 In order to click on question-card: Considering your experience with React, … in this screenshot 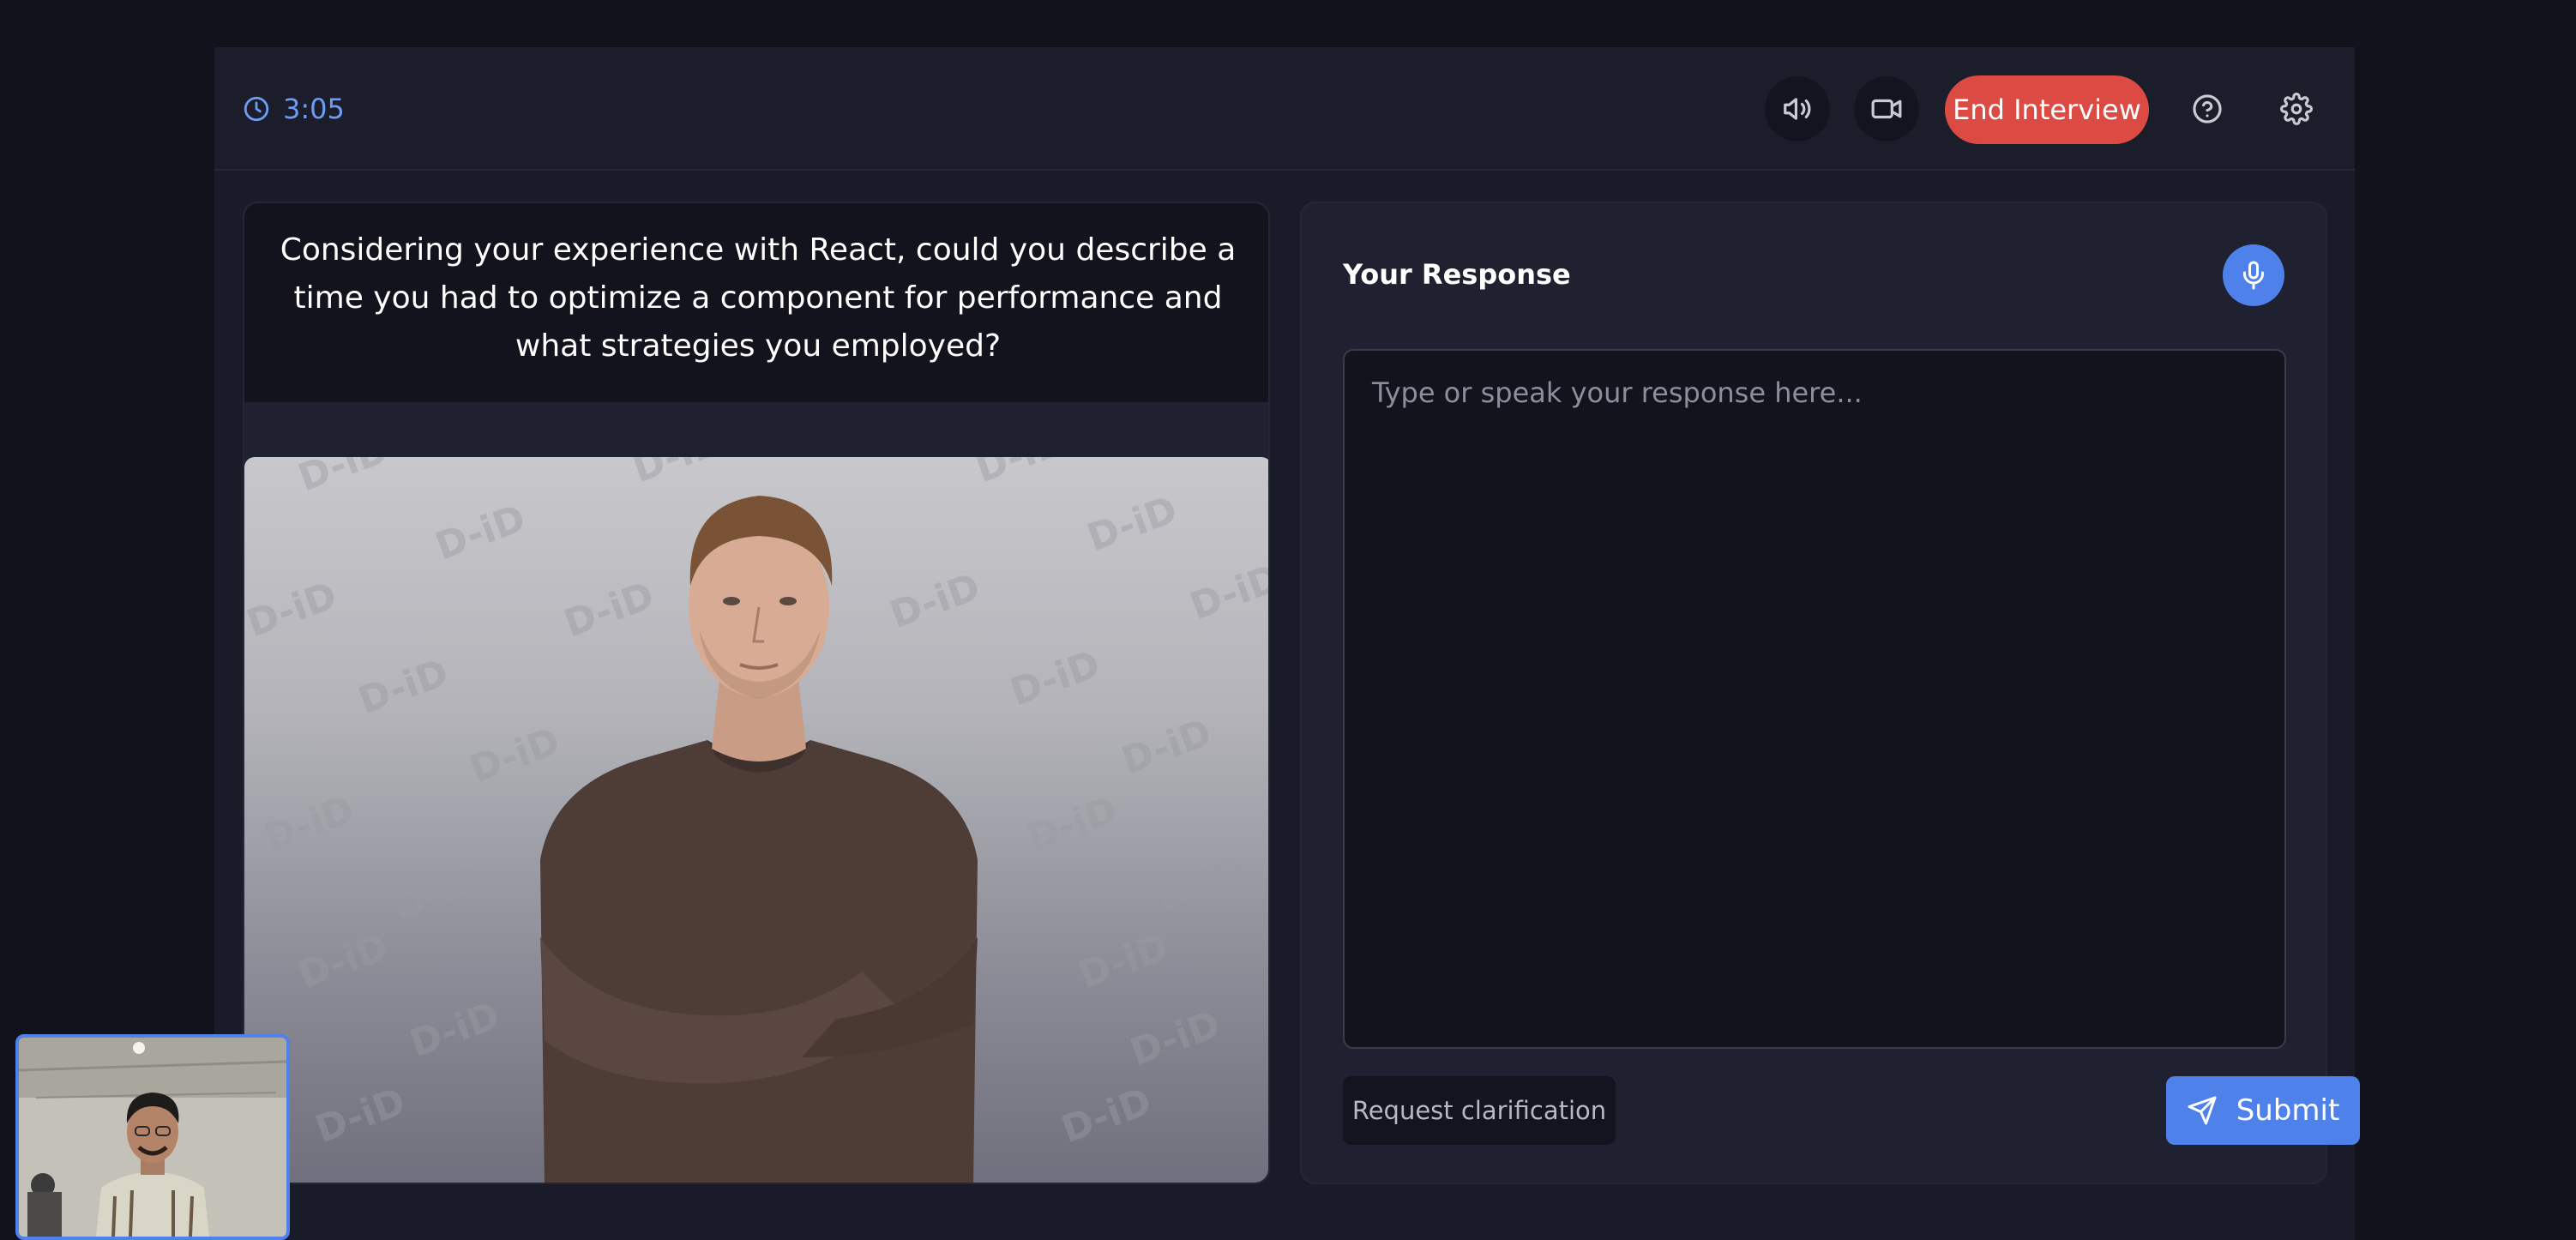, I will do `click(756, 302)`.